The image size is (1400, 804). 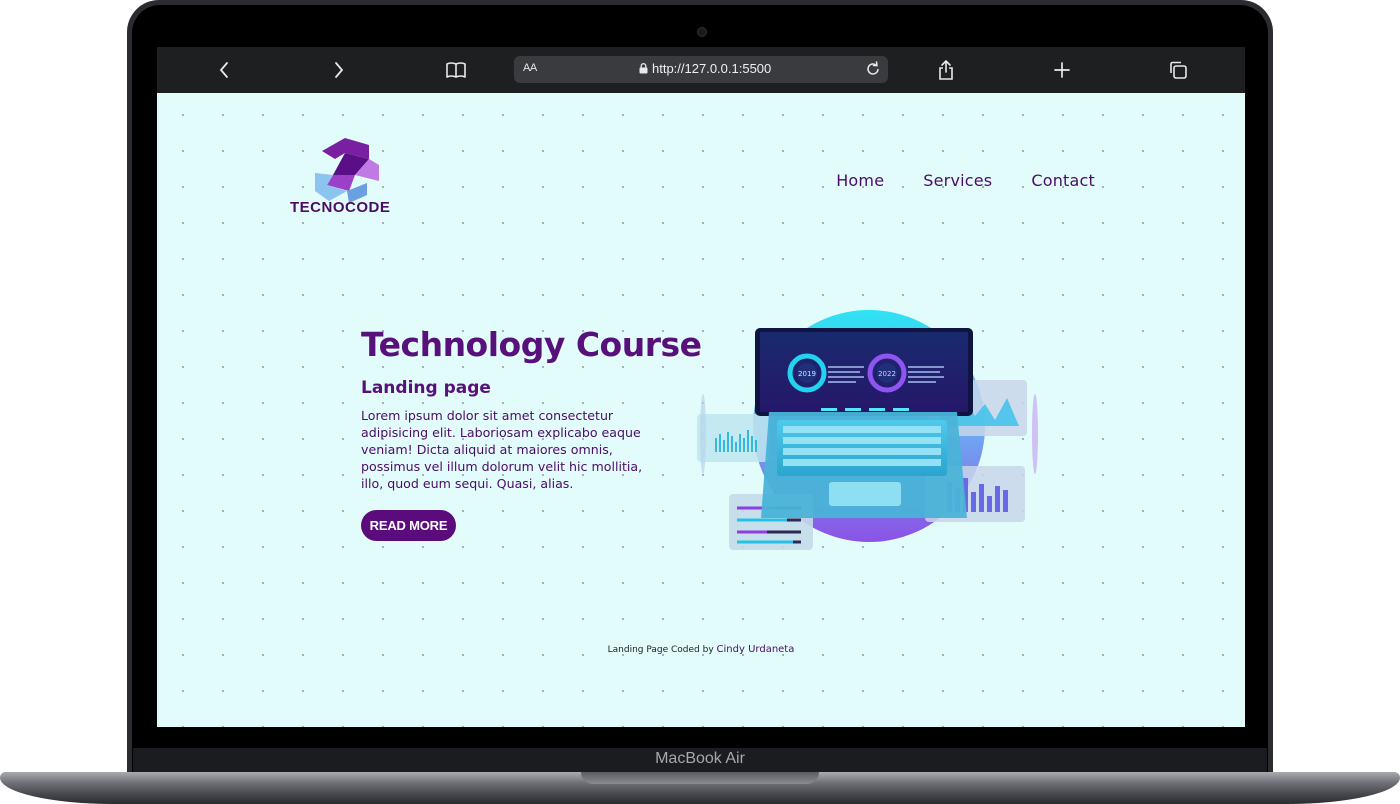 What do you see at coordinates (456, 70) in the screenshot?
I see `bookmarks-icon` at bounding box center [456, 70].